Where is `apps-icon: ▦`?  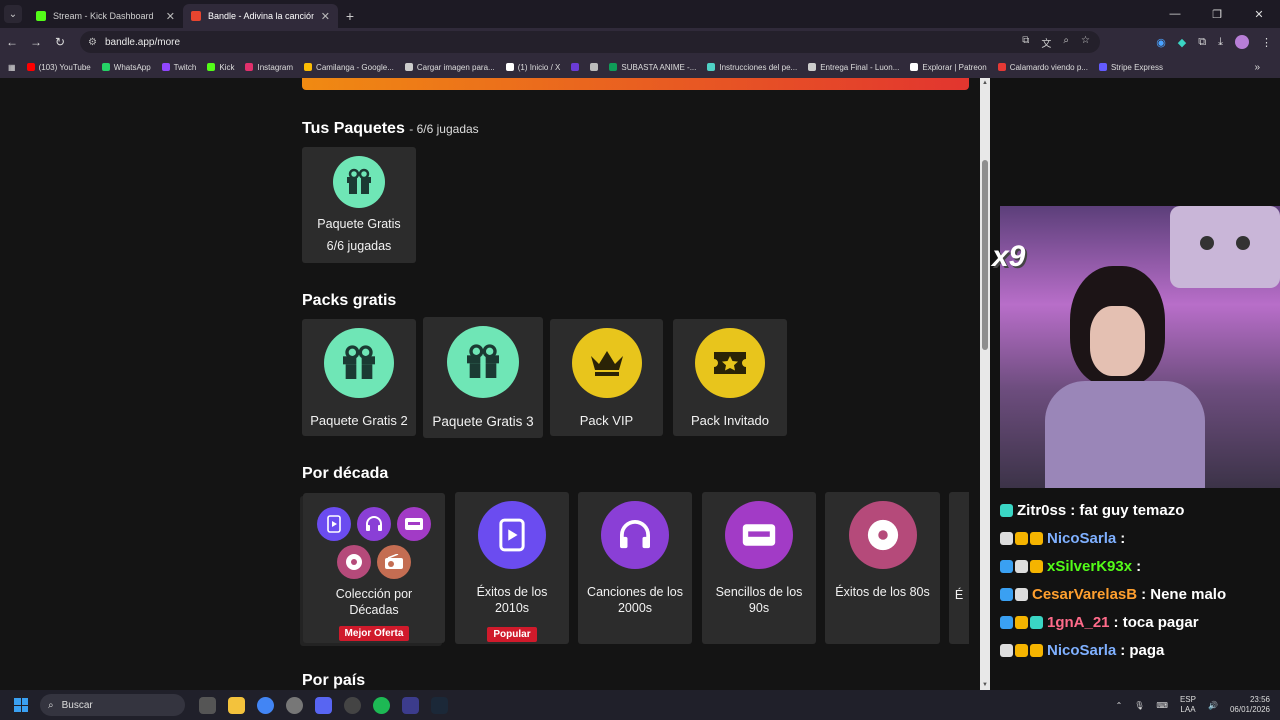 apps-icon: ▦ is located at coordinates (12, 67).